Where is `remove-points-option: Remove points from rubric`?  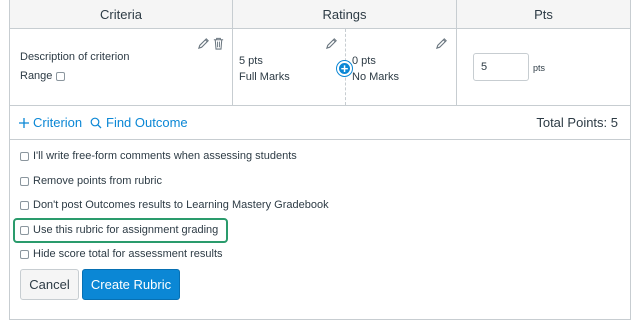
remove-points-option: Remove points from rubric is located at coordinates (91, 181).